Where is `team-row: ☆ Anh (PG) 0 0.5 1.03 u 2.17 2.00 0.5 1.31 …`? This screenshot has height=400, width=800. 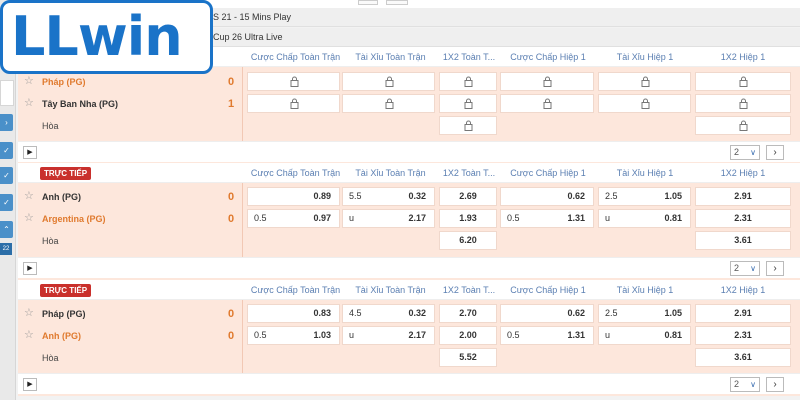 team-row: ☆ Anh (PG) 0 0.5 1.03 u 2.17 2.00 0.5 1.31 … is located at coordinates (409, 336).